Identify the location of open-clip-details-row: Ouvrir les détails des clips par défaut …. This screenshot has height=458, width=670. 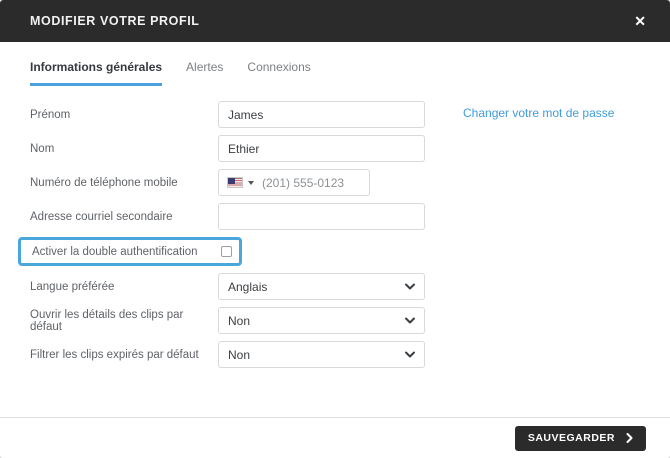
(335, 320).